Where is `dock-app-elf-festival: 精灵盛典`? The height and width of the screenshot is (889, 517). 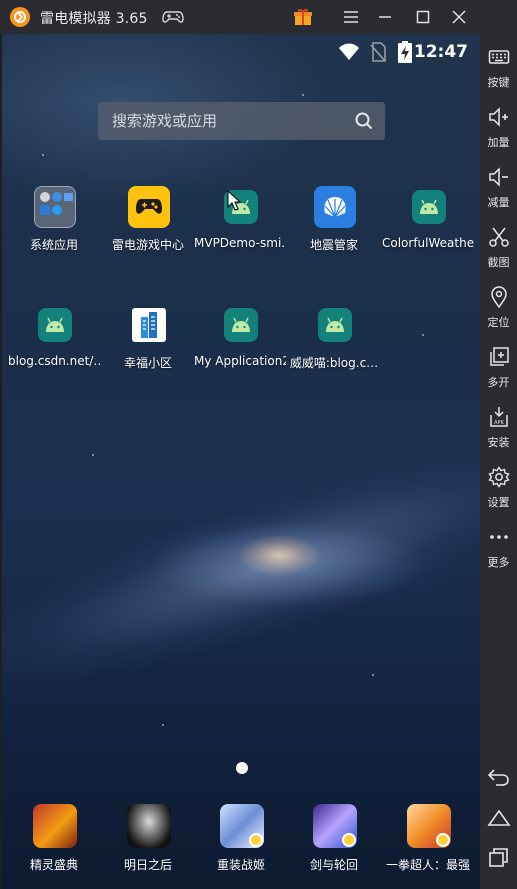 dock-app-elf-festival: 精灵盛典 is located at coordinates (54, 839).